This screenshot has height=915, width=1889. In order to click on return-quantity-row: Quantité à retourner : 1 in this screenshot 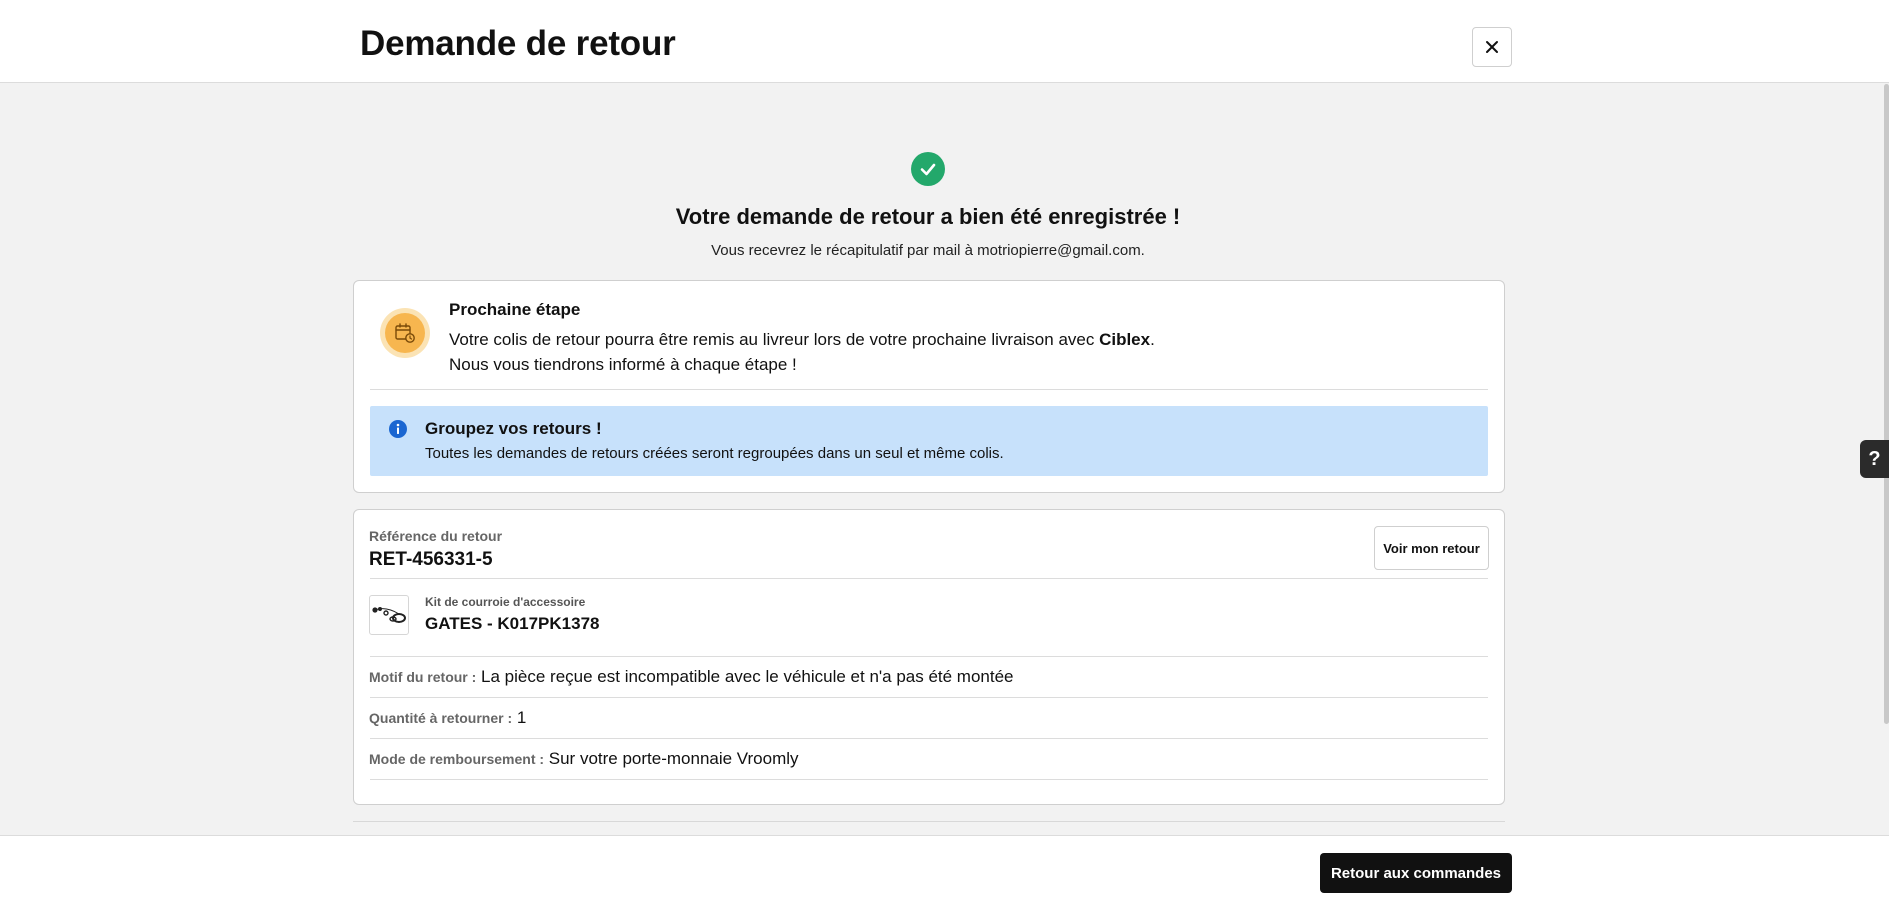, I will do `click(447, 718)`.